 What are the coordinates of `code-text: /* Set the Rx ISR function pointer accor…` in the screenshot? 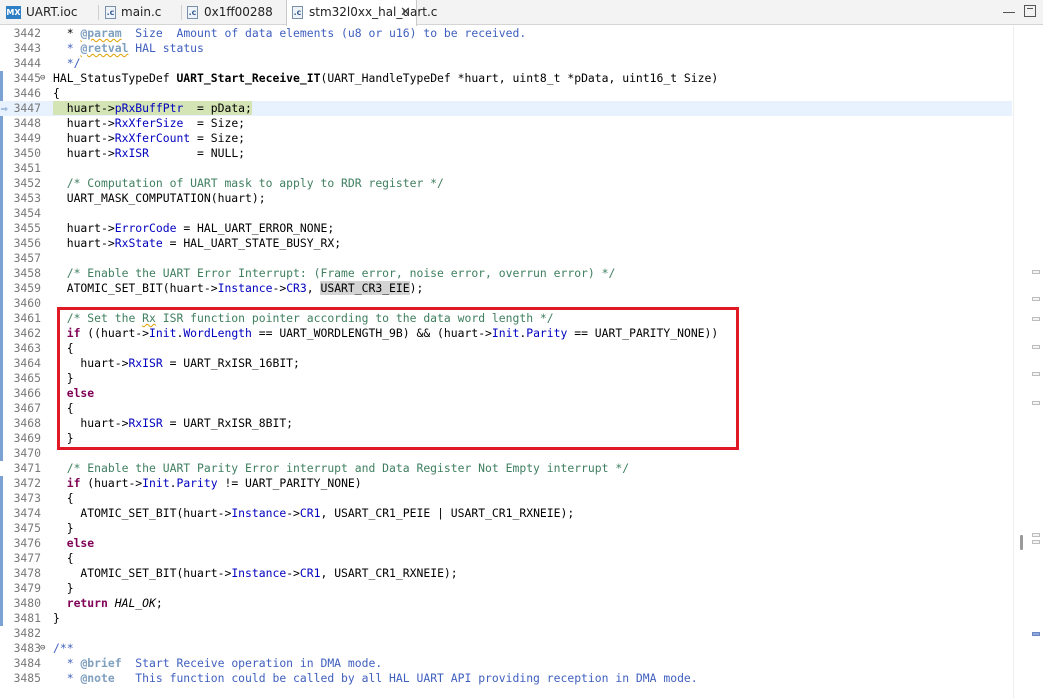 It's located at (310, 318).